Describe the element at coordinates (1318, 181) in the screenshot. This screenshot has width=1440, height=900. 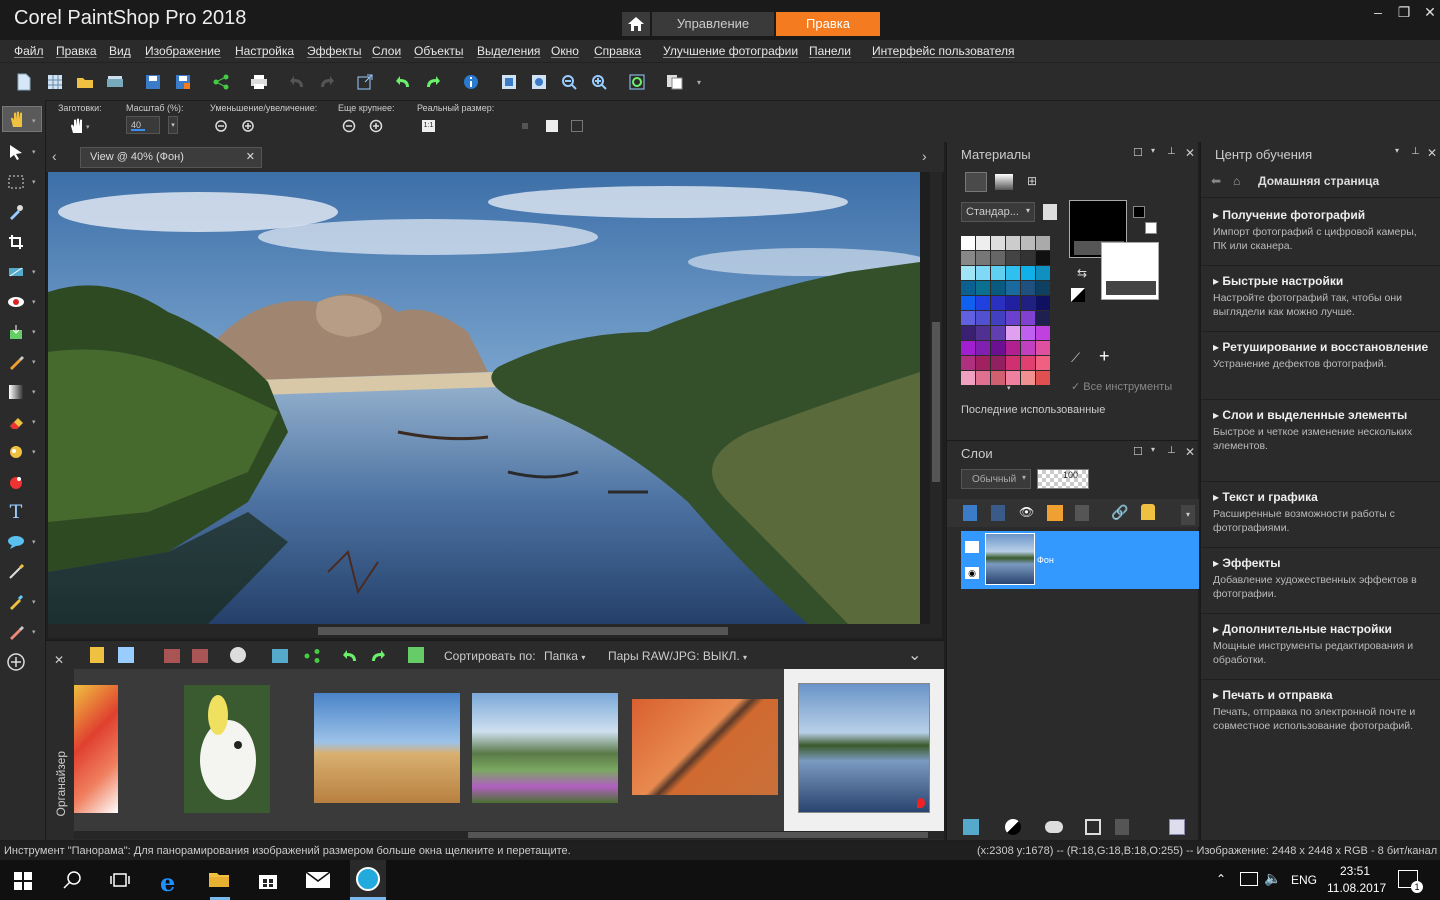
I see `learning-home-link: Домашняя страница` at that location.